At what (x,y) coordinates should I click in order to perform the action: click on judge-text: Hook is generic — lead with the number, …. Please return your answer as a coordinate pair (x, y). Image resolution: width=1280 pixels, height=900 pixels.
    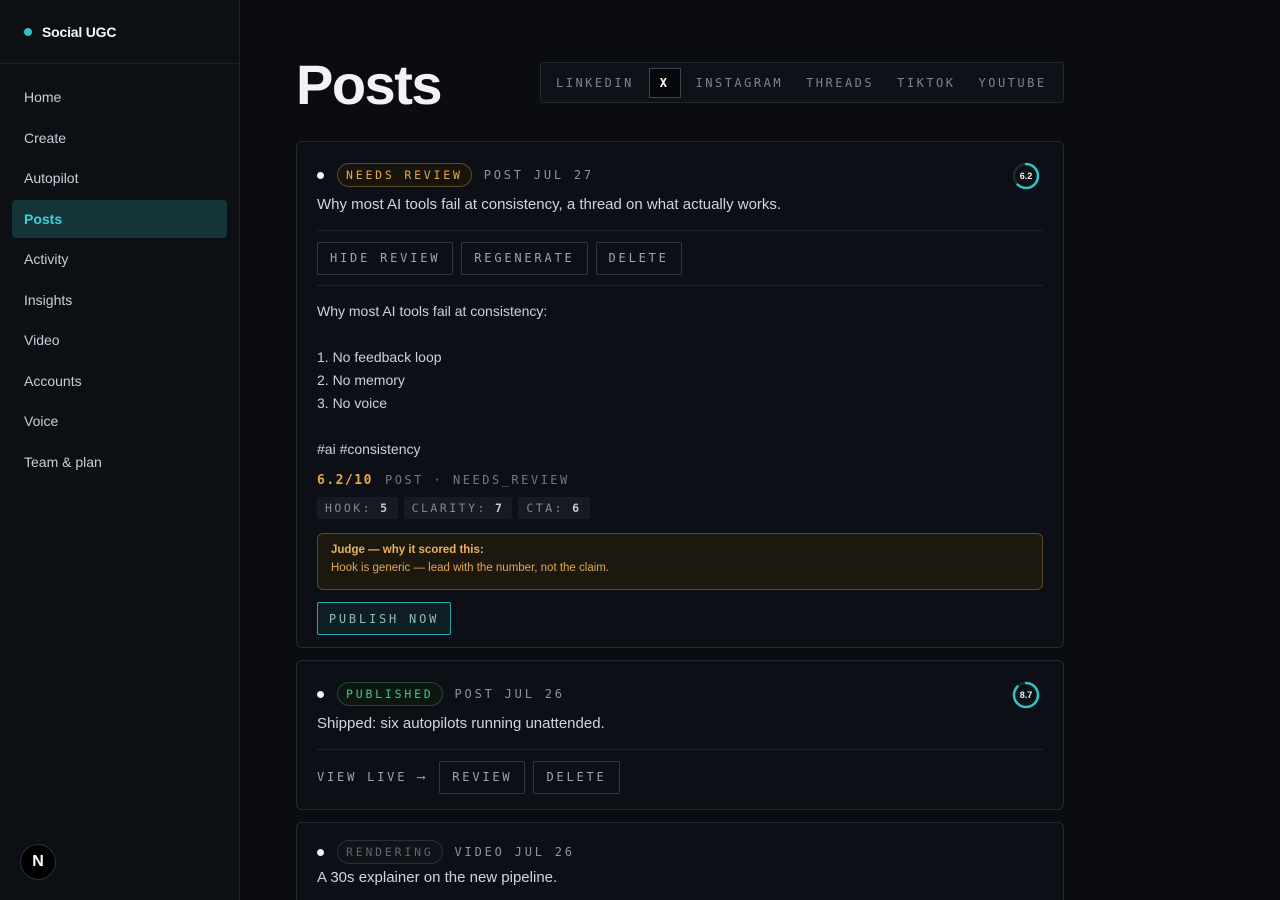
    Looking at the image, I should click on (470, 568).